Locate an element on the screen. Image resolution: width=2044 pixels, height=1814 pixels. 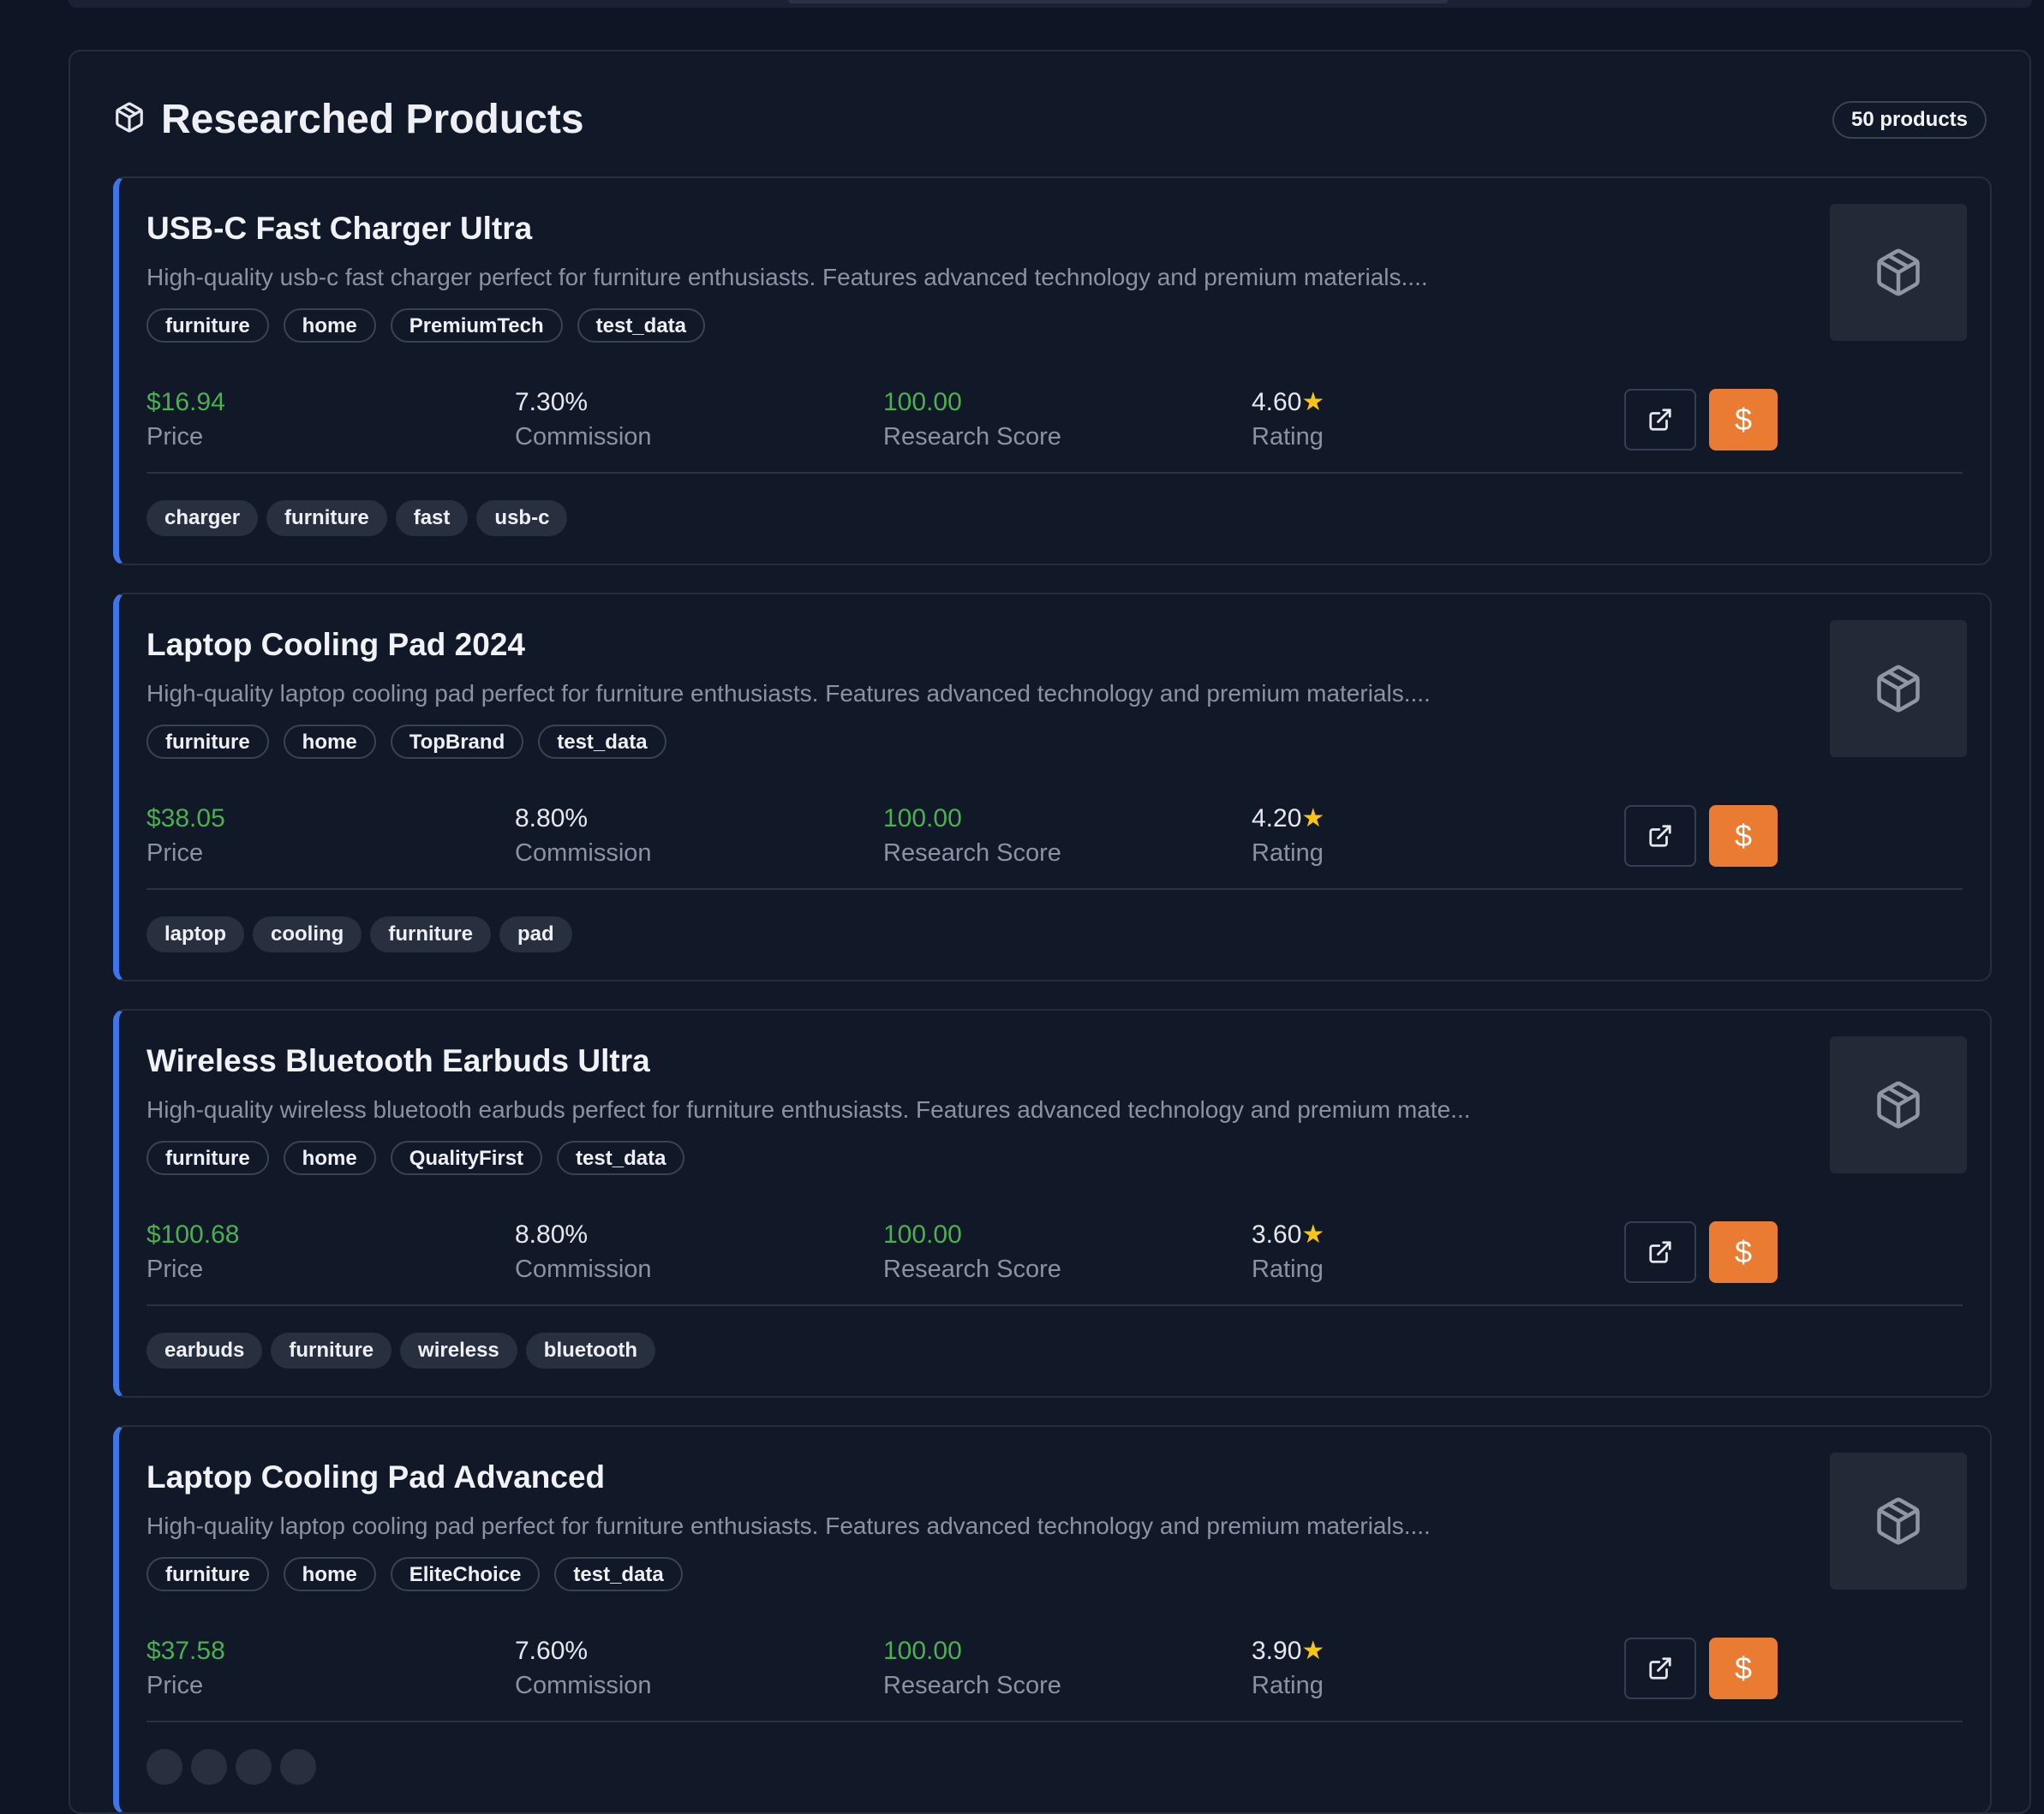
page-title: Researched Products is located at coordinates (372, 119).